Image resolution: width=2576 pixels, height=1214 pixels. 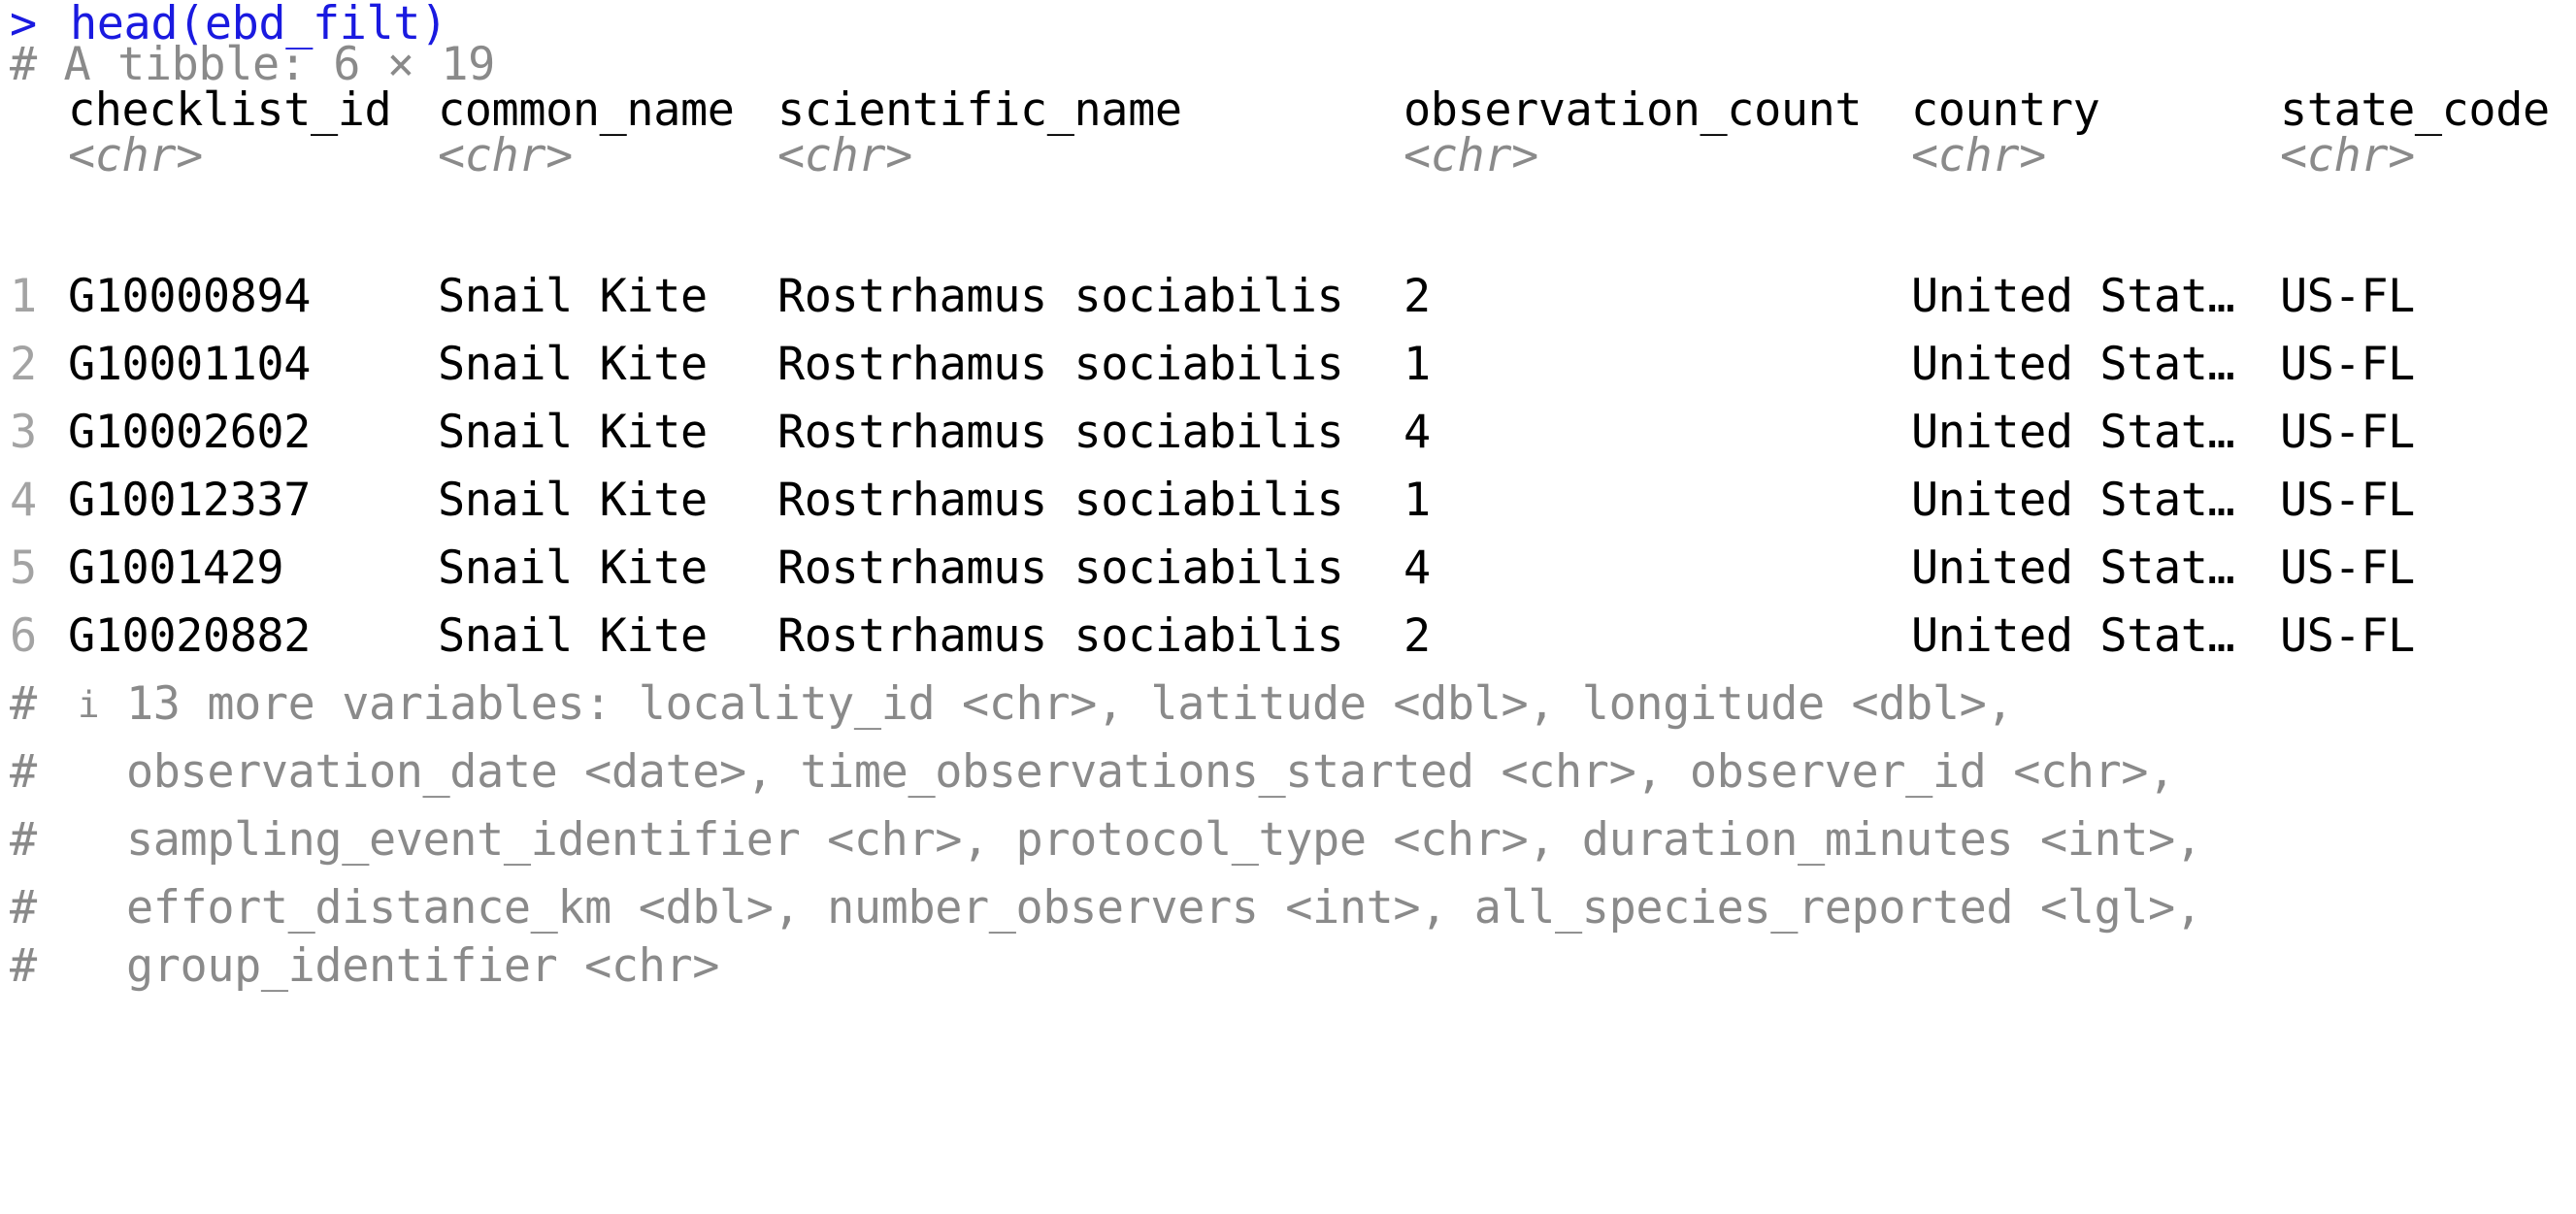 What do you see at coordinates (423, 967) in the screenshot?
I see `more-variables-text: group_identifier <chr>` at bounding box center [423, 967].